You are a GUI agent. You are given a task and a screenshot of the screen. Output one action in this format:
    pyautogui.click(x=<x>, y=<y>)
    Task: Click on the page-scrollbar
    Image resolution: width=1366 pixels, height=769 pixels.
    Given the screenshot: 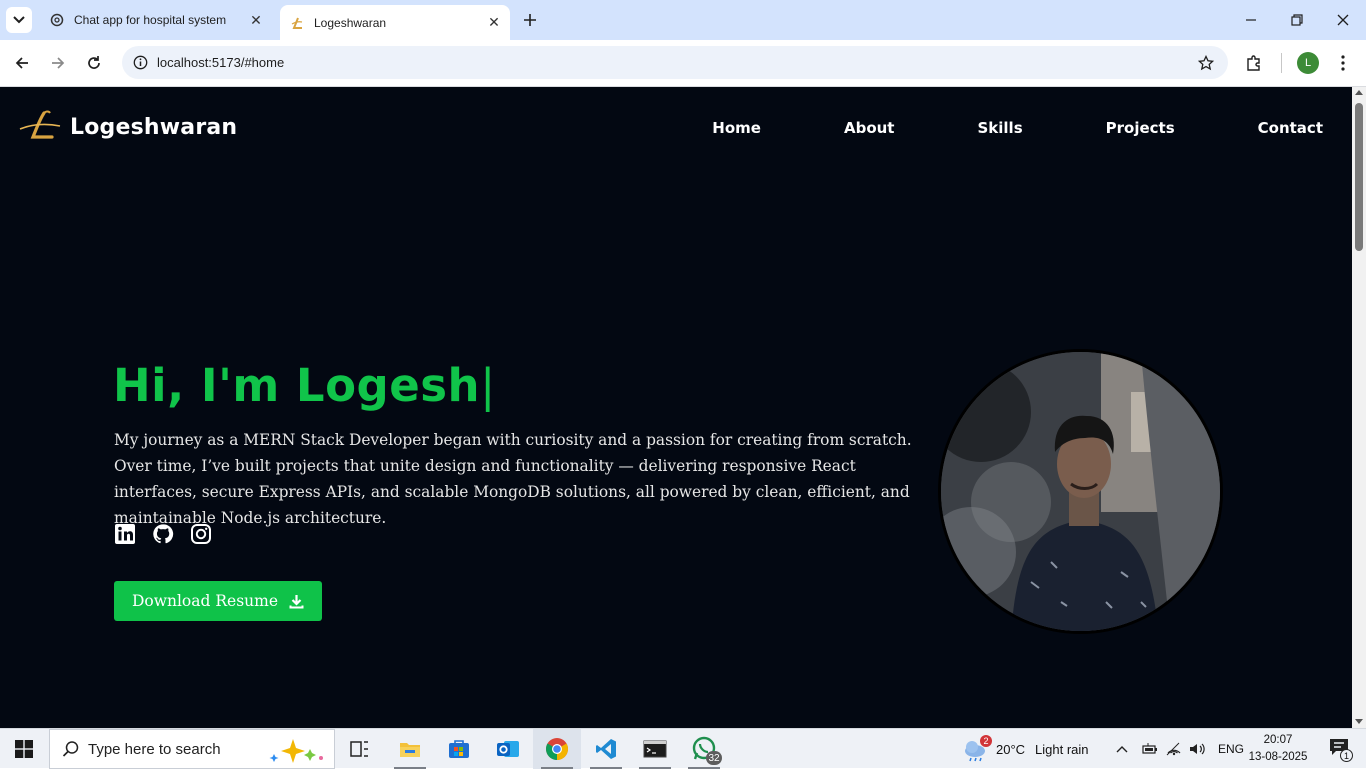 What is the action you would take?
    pyautogui.click(x=1359, y=407)
    